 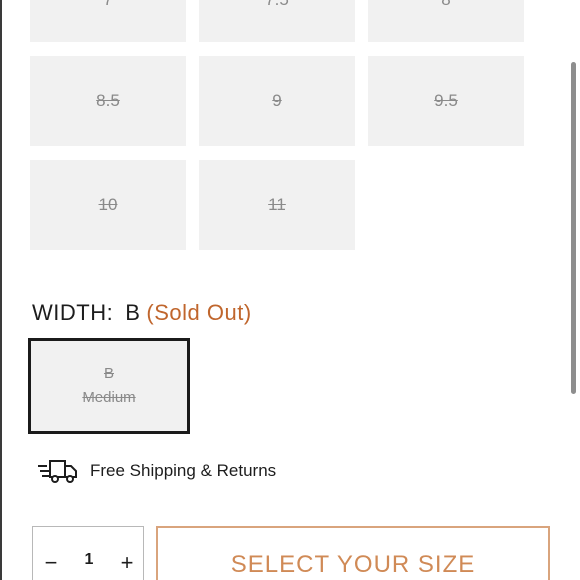 I want to click on size-option-label: 10, so click(x=108, y=204).